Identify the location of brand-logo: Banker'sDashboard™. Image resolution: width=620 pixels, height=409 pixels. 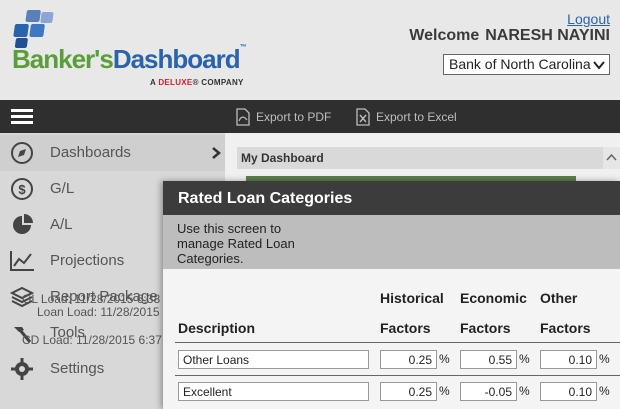
(129, 59).